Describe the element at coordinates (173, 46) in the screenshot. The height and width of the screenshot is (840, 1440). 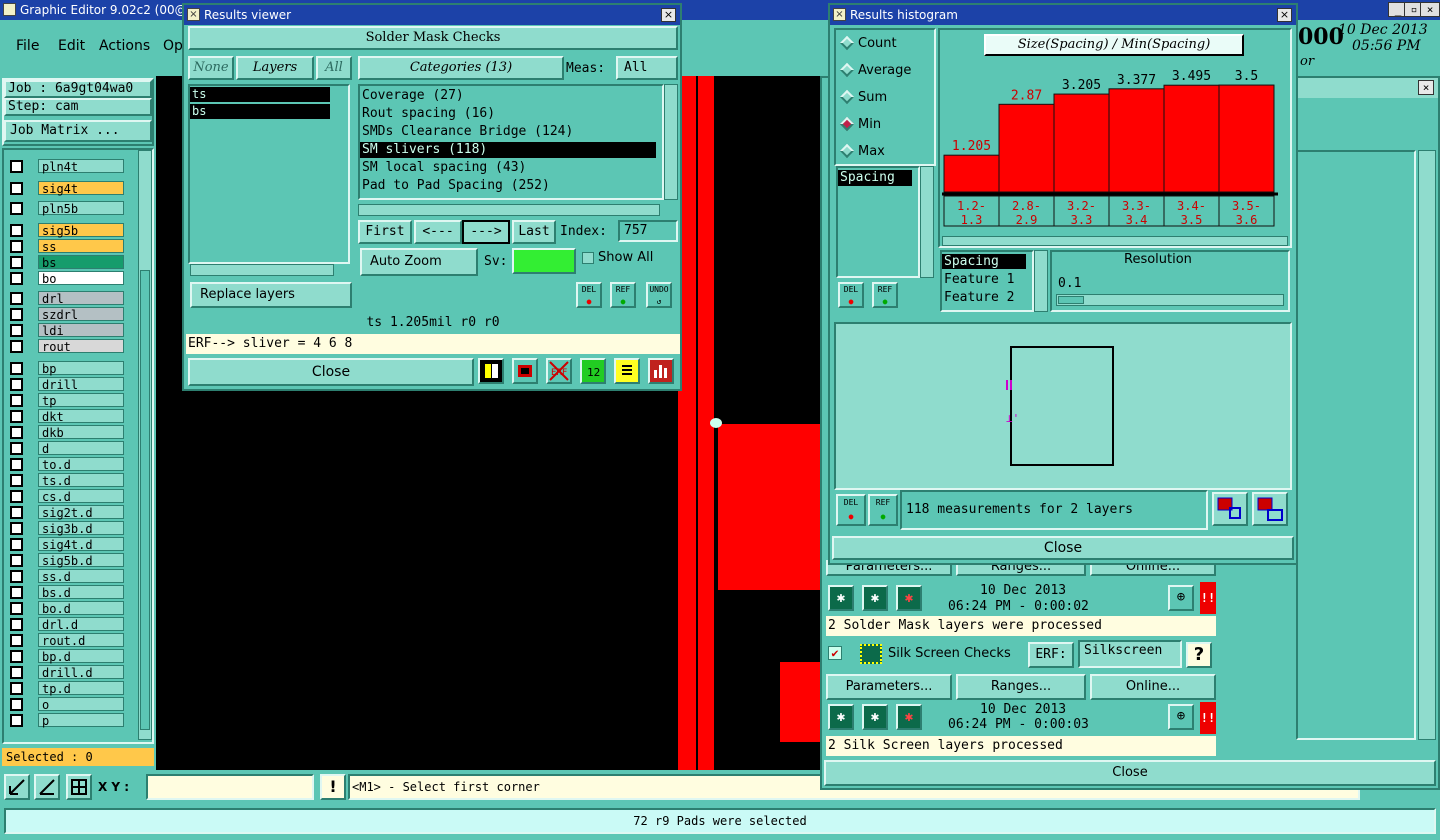
I see `menu-options: Op` at that location.